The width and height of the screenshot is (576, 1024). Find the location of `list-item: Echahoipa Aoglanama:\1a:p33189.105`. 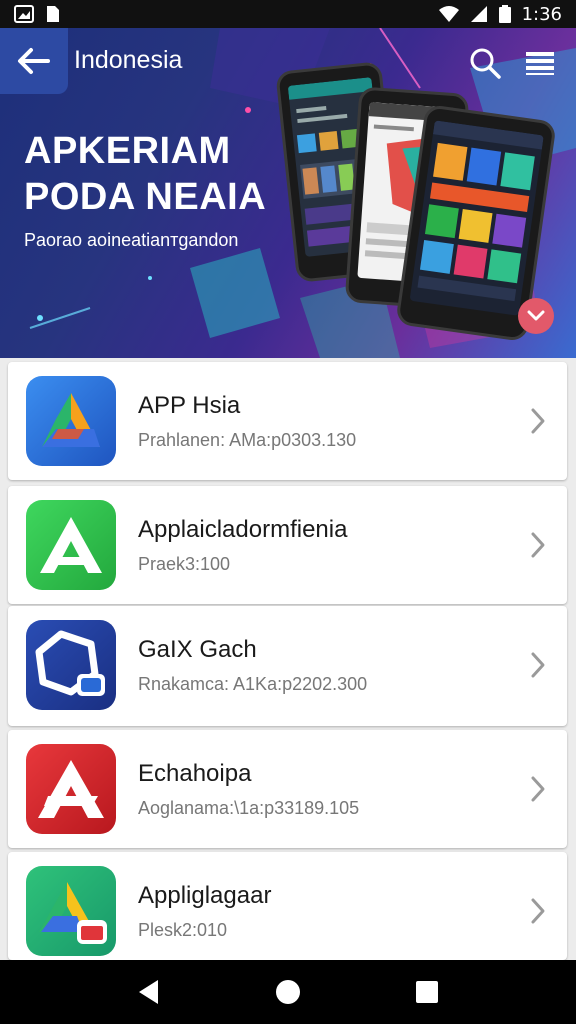

list-item: Echahoipa Aoglanama:\1a:p33189.105 is located at coordinates (287, 789).